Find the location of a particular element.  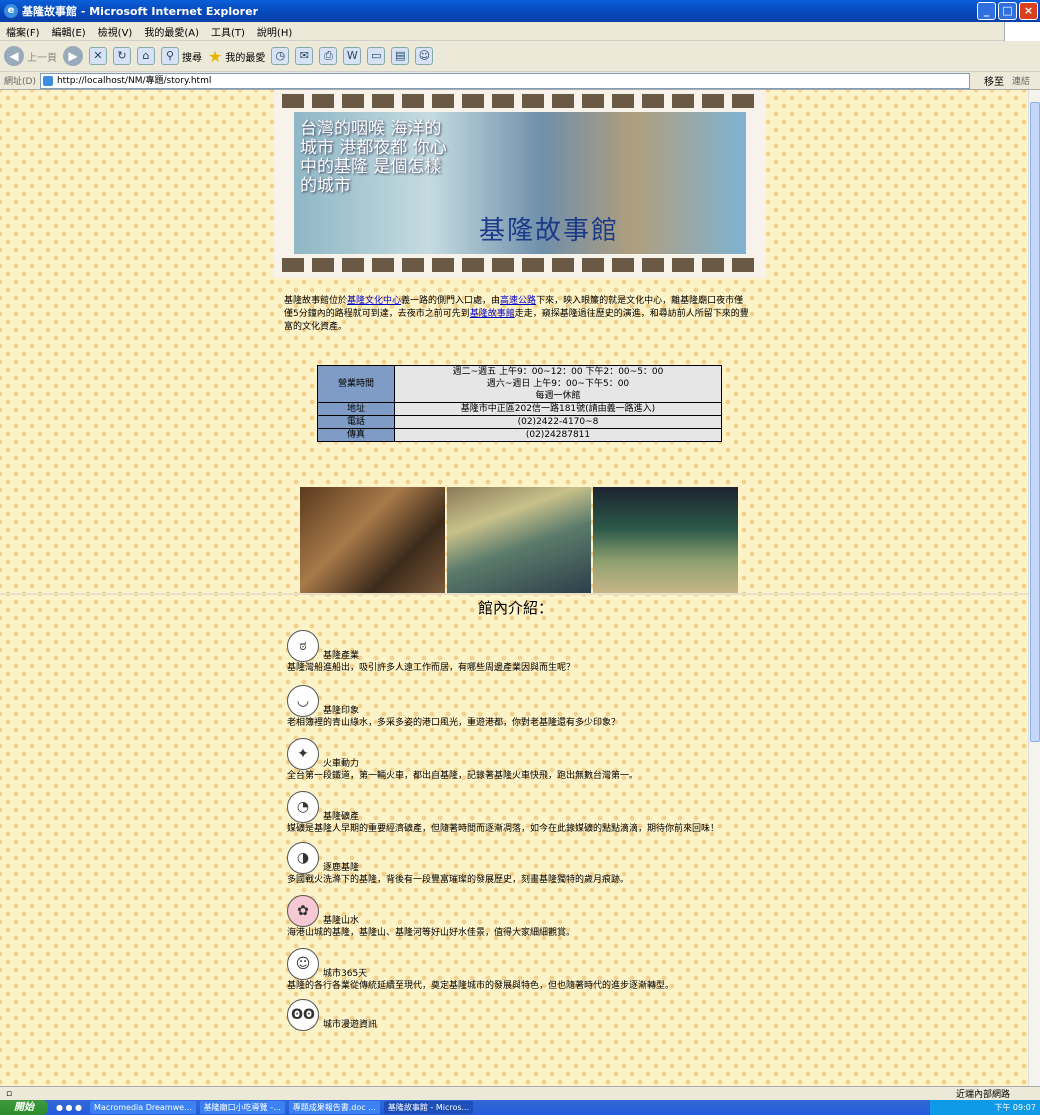

edit-icon: W is located at coordinates (352, 56).